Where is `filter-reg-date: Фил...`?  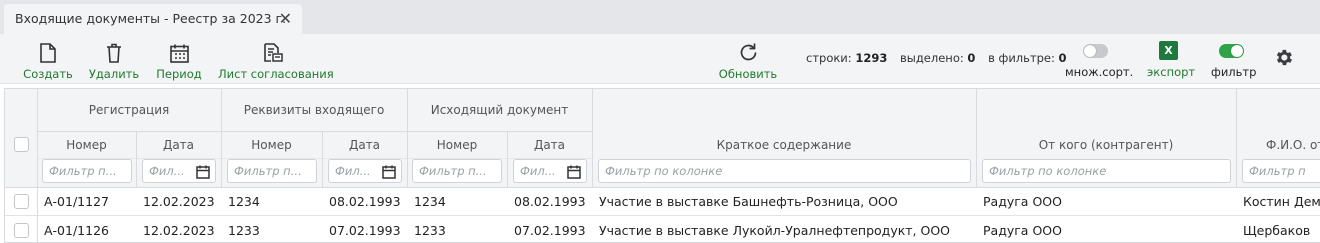 filter-reg-date: Фил... is located at coordinates (179, 171).